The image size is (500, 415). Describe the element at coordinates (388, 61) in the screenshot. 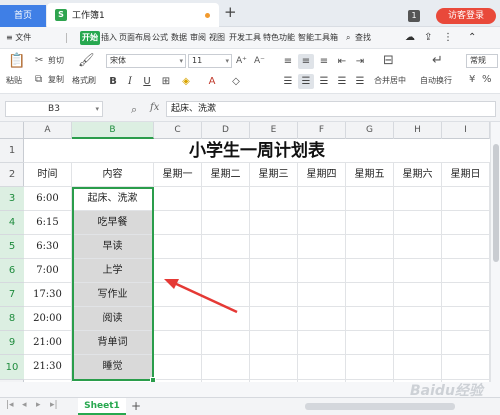

I see `merge-center-icon: ⊟` at that location.